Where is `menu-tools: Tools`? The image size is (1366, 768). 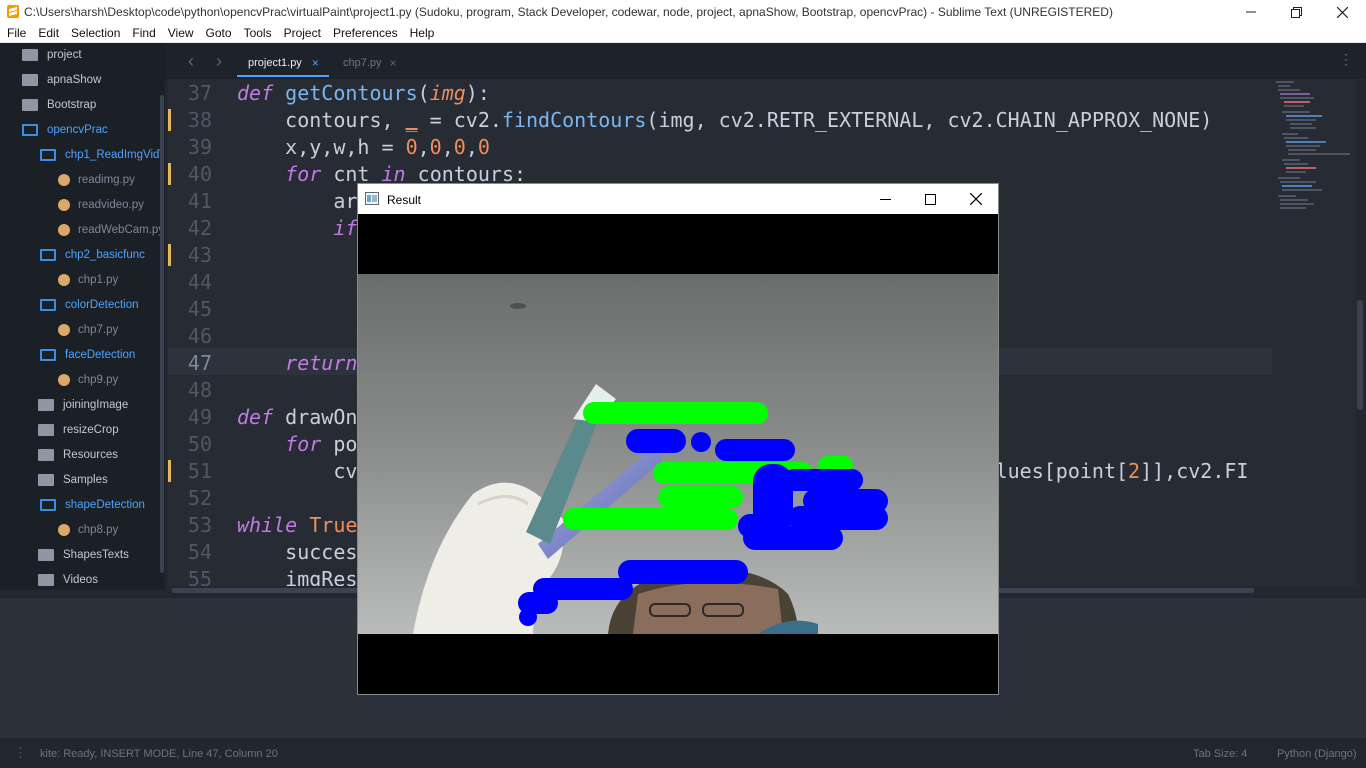
menu-tools: Tools is located at coordinates (257, 33).